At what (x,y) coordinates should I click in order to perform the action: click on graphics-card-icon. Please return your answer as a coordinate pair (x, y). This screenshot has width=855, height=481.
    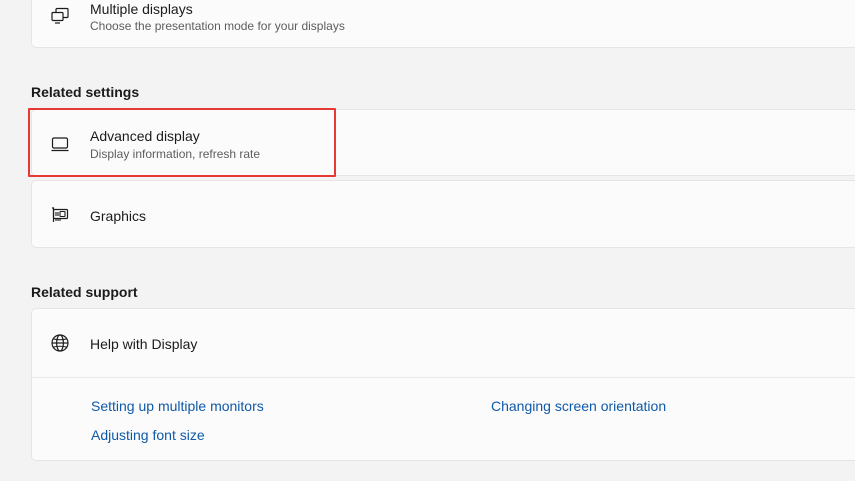
    Looking at the image, I should click on (60, 215).